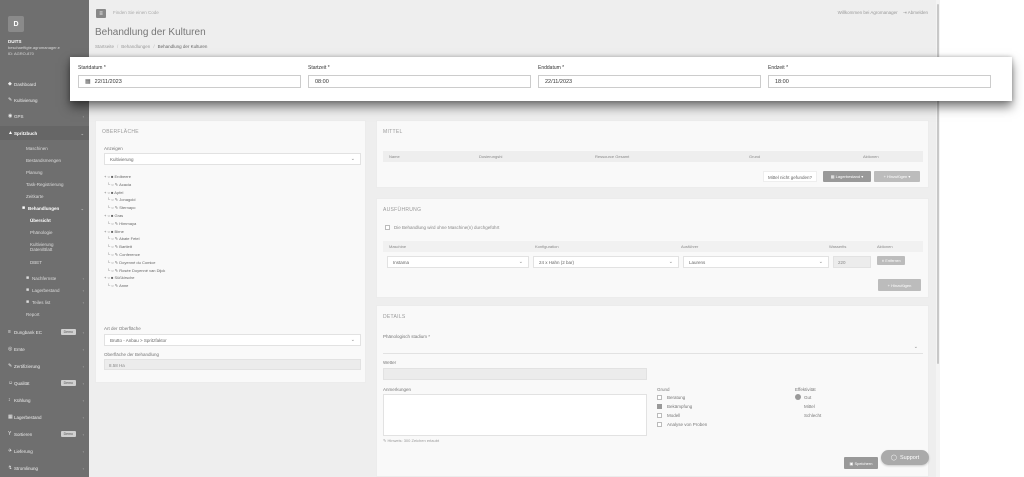 The width and height of the screenshot is (1024, 477). What do you see at coordinates (778, 68) in the screenshot?
I see `end-time-label: Endzeit *` at bounding box center [778, 68].